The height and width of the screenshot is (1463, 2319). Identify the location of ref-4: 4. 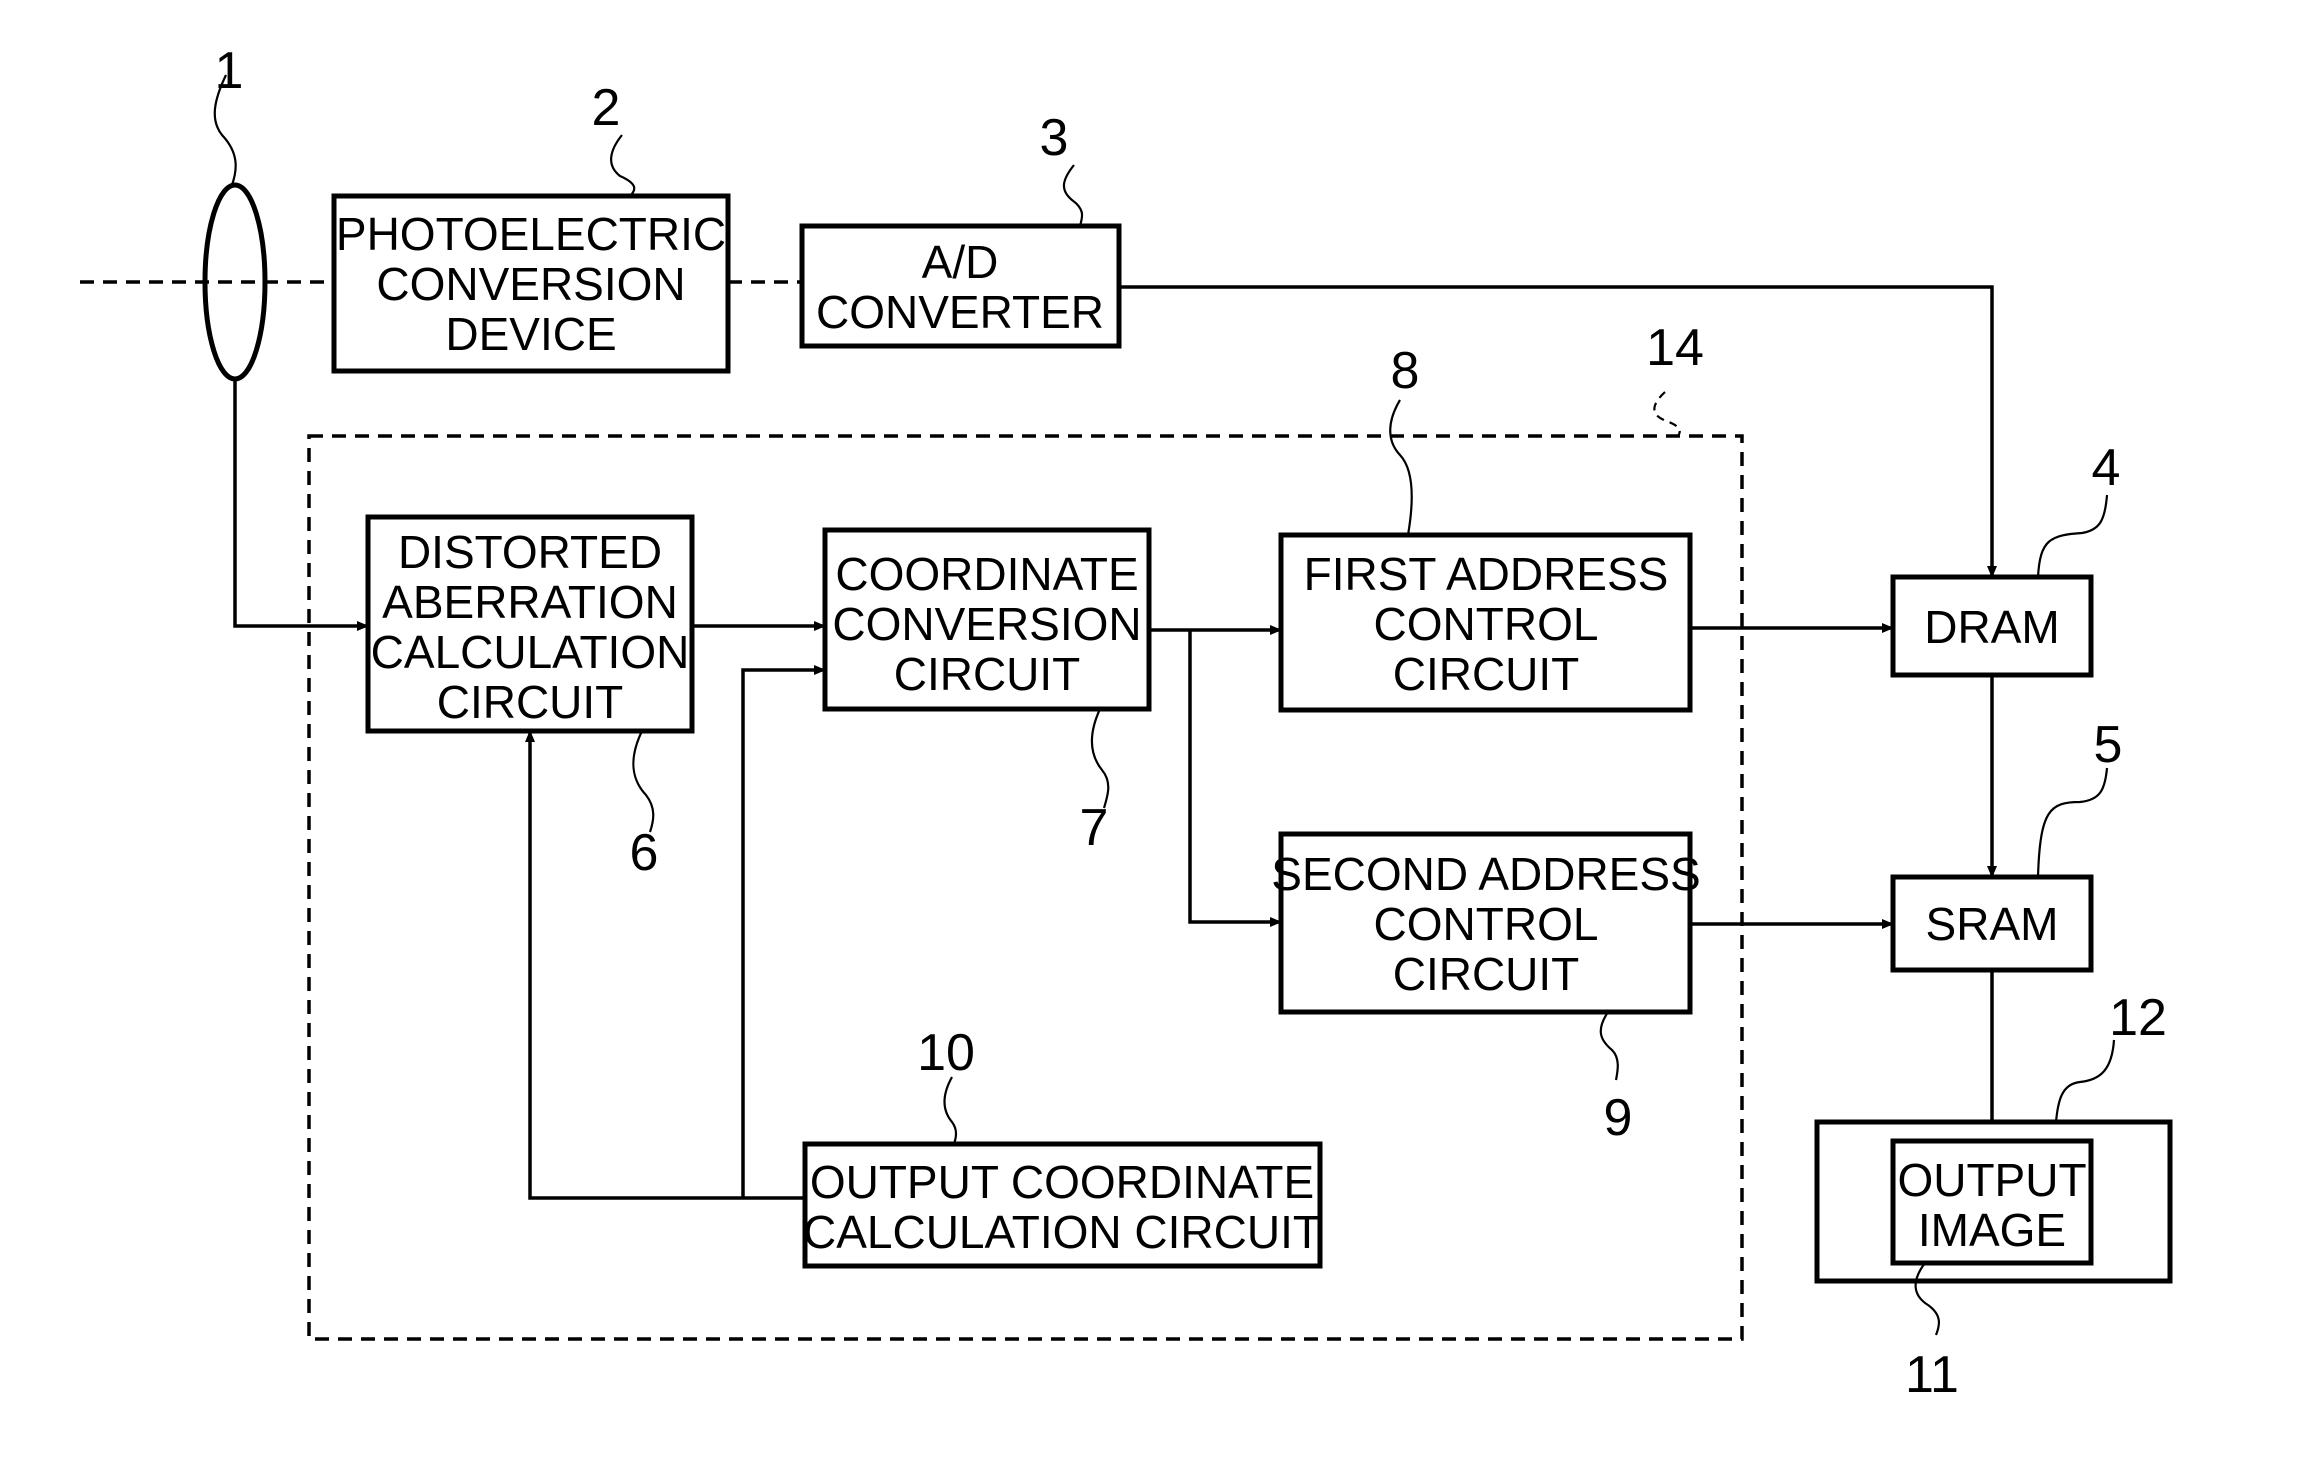
(2106, 468).